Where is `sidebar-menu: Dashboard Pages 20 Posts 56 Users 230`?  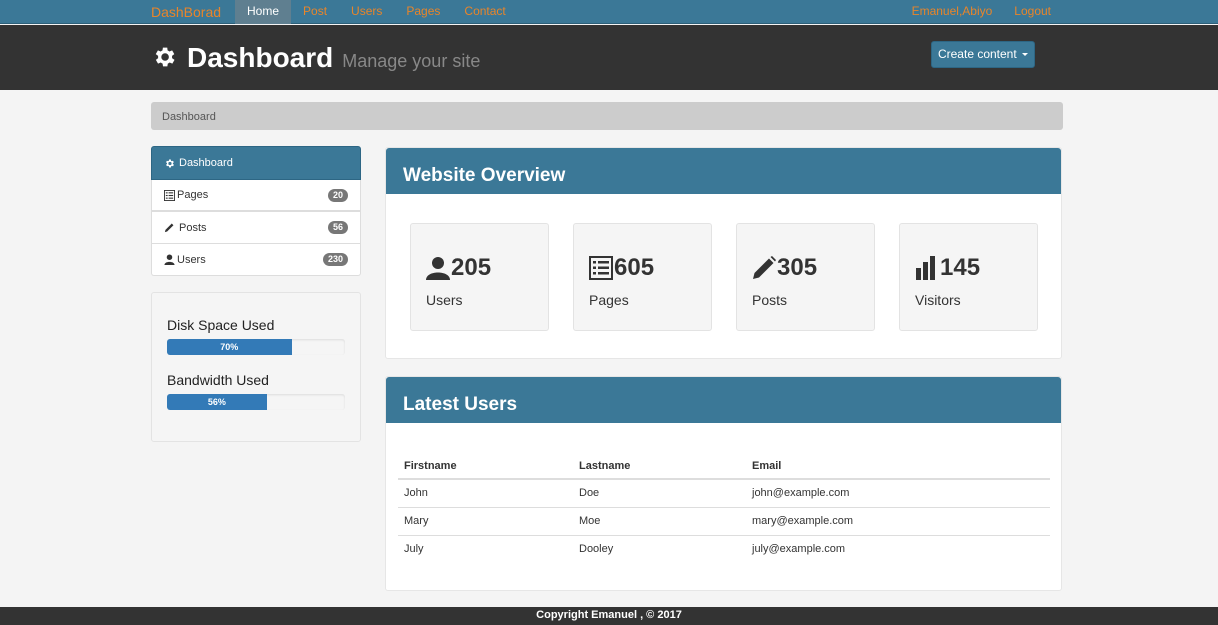
sidebar-menu: Dashboard Pages 20 Posts 56 Users 230 is located at coordinates (256, 211).